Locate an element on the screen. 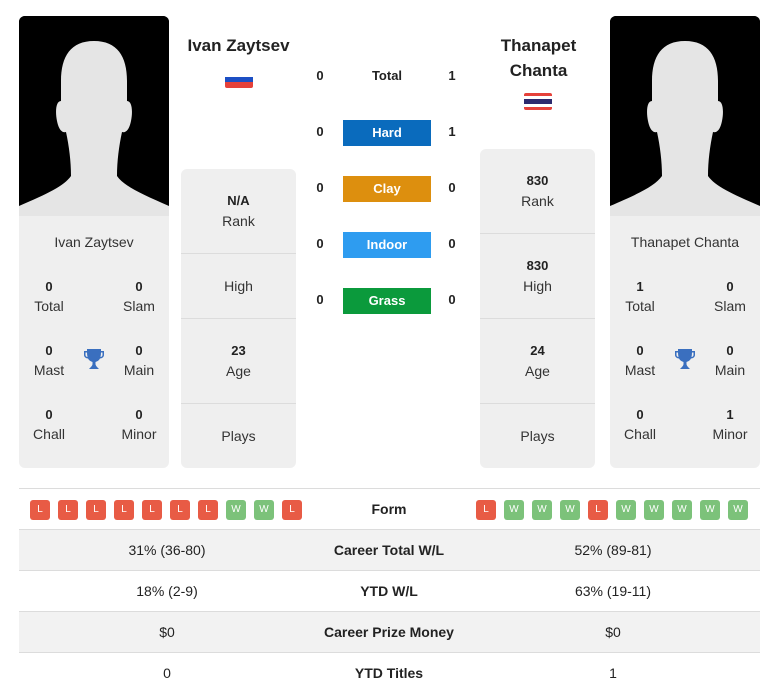 The width and height of the screenshot is (779, 699). player2-name-link-line2: Chanta is located at coordinates (538, 70).